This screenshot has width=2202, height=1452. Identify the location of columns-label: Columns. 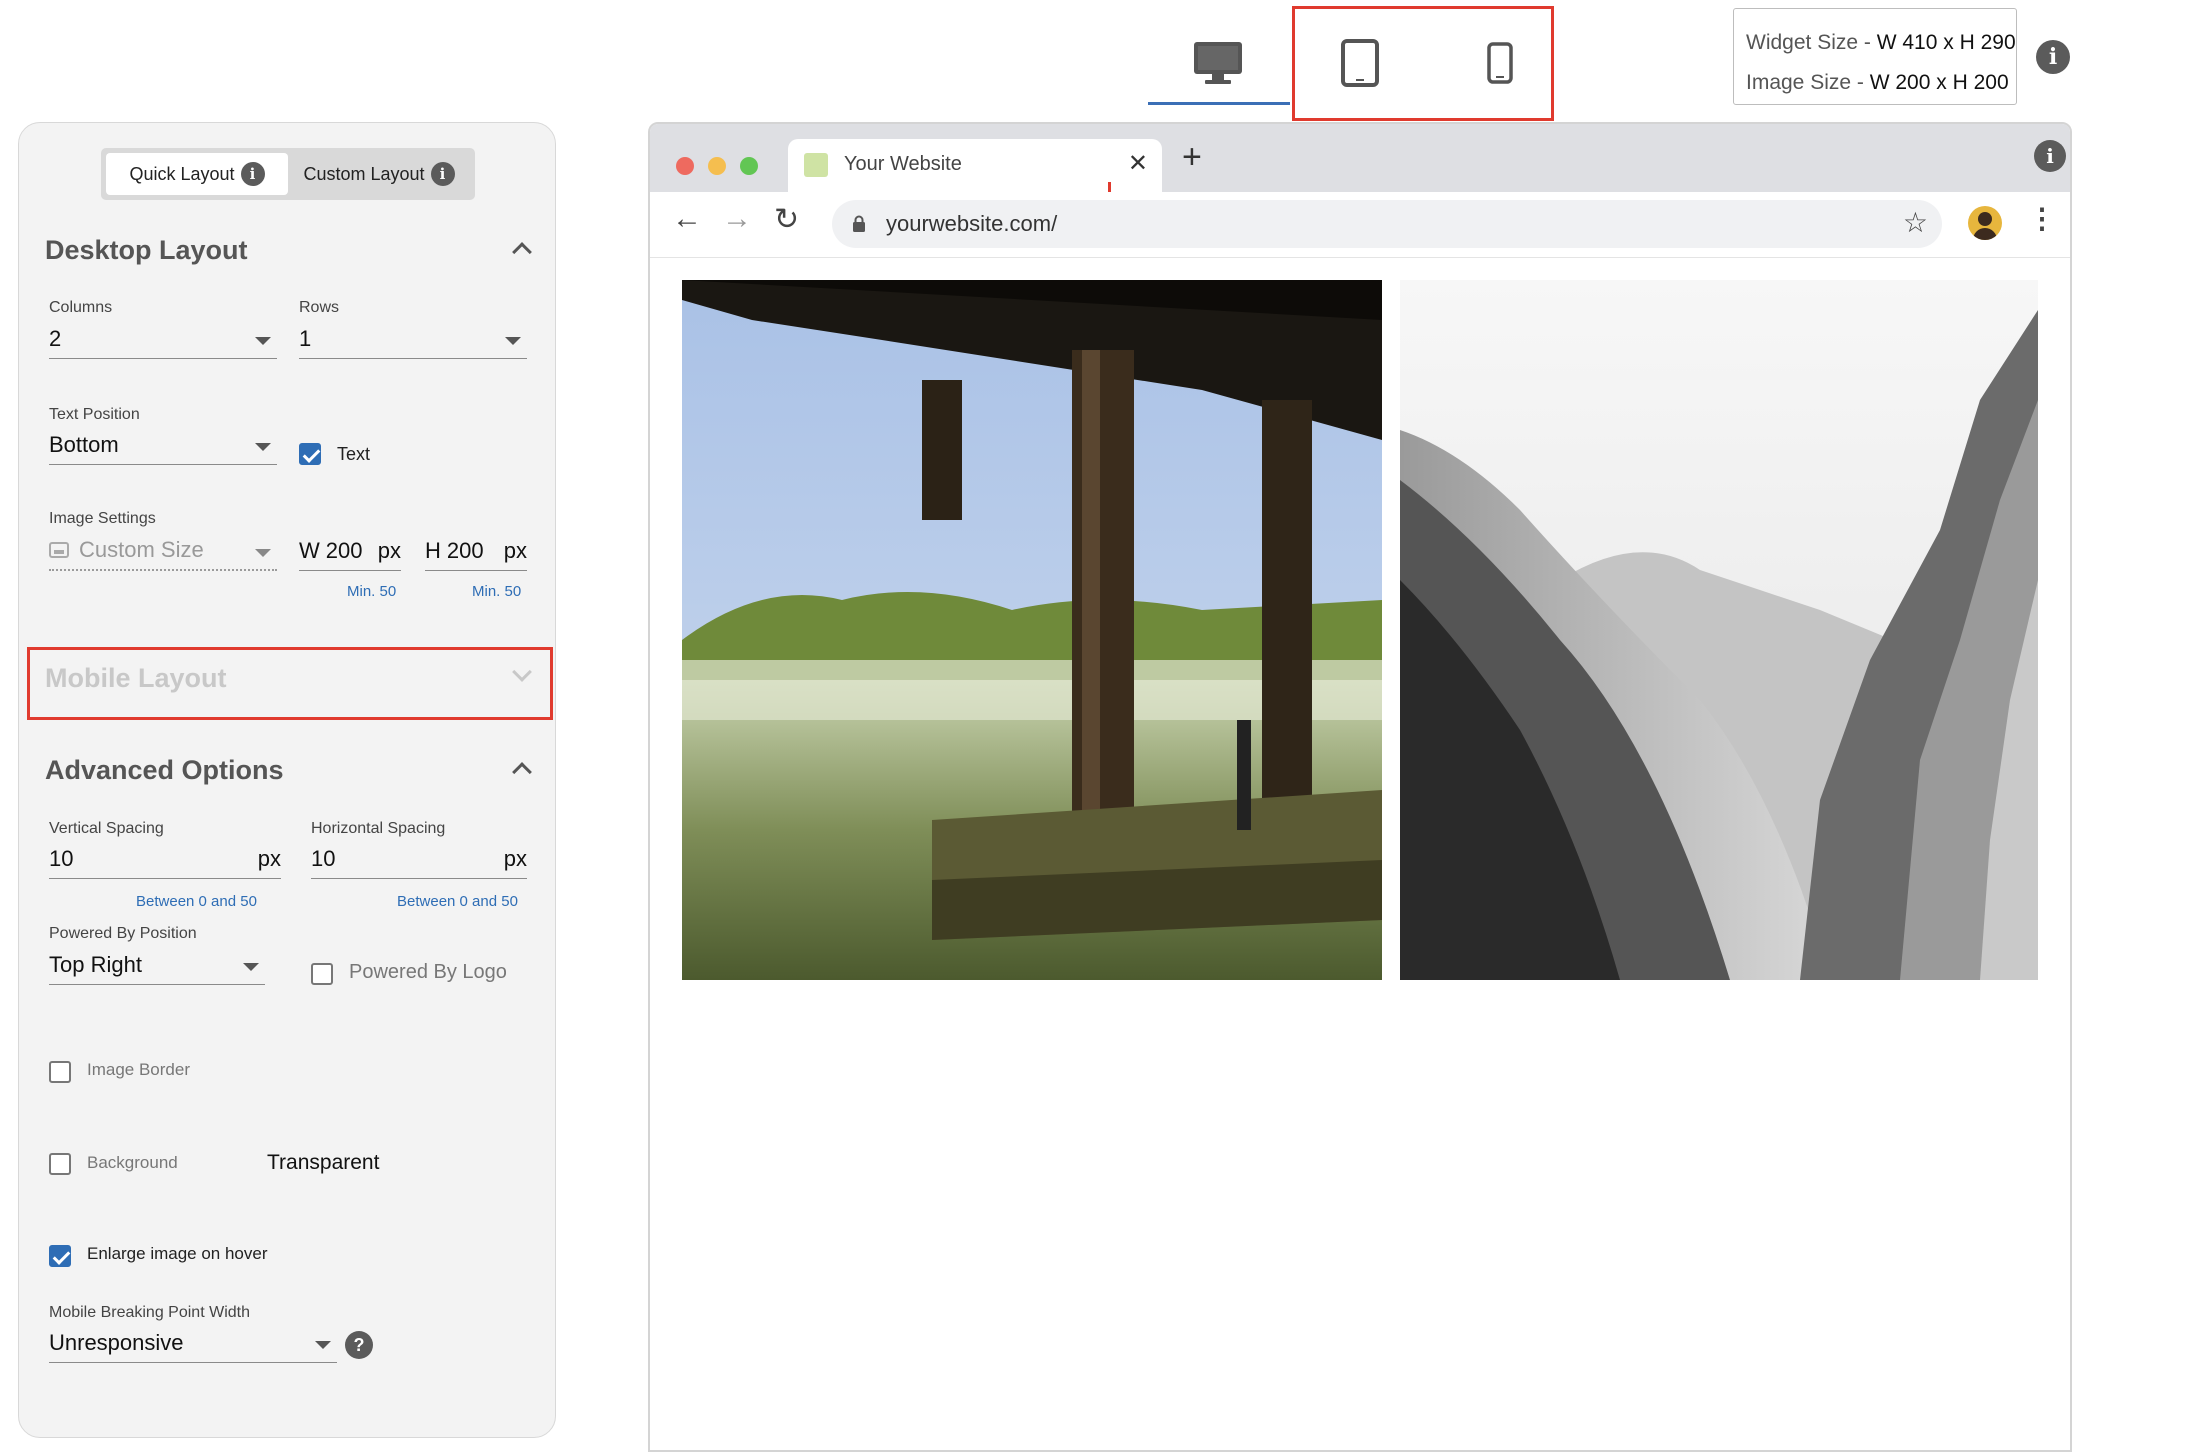
(81, 307).